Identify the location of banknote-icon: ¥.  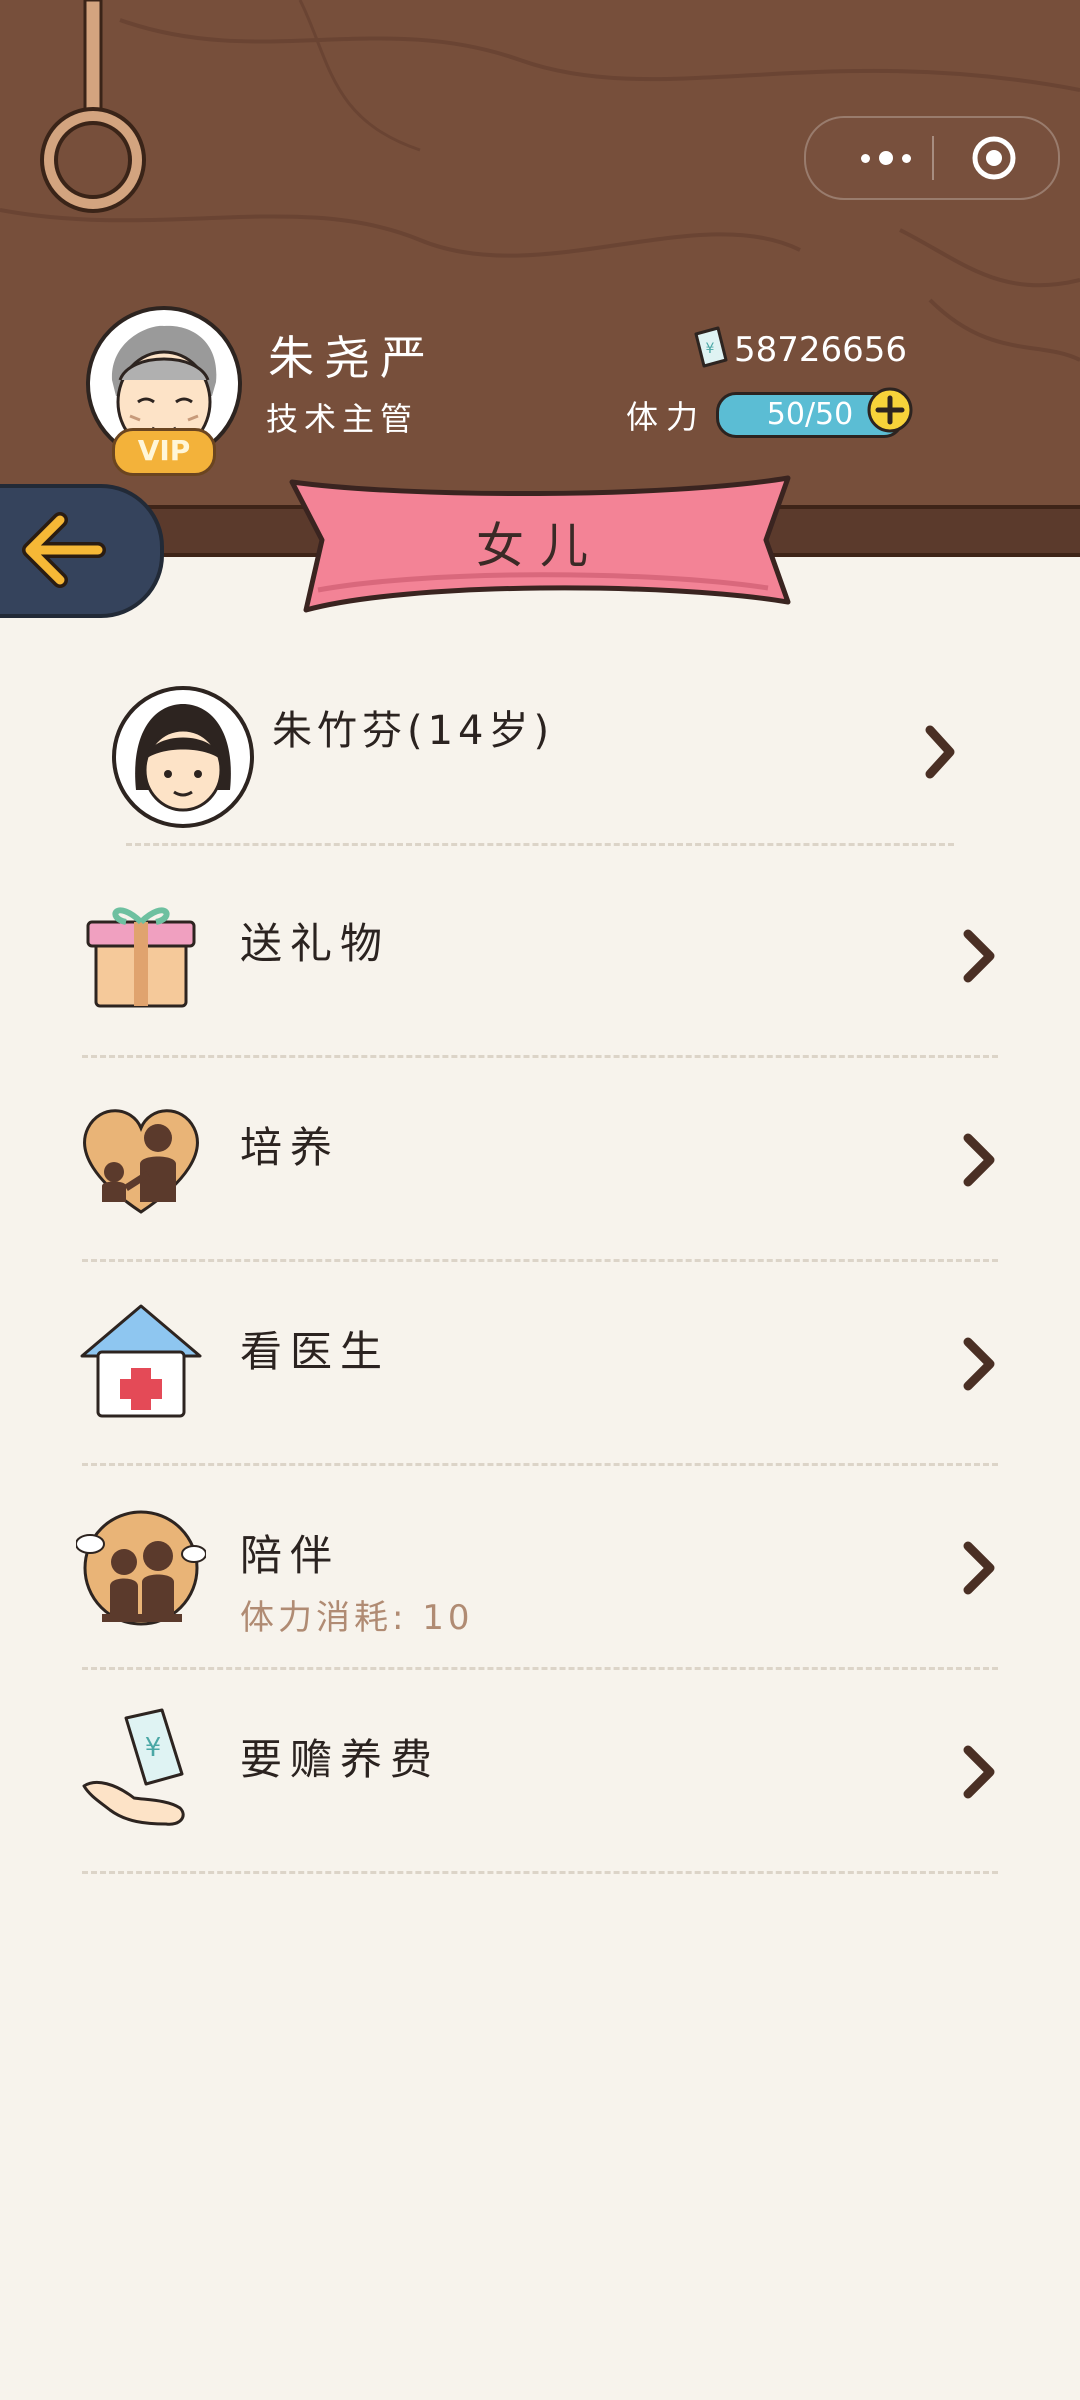
(711, 347).